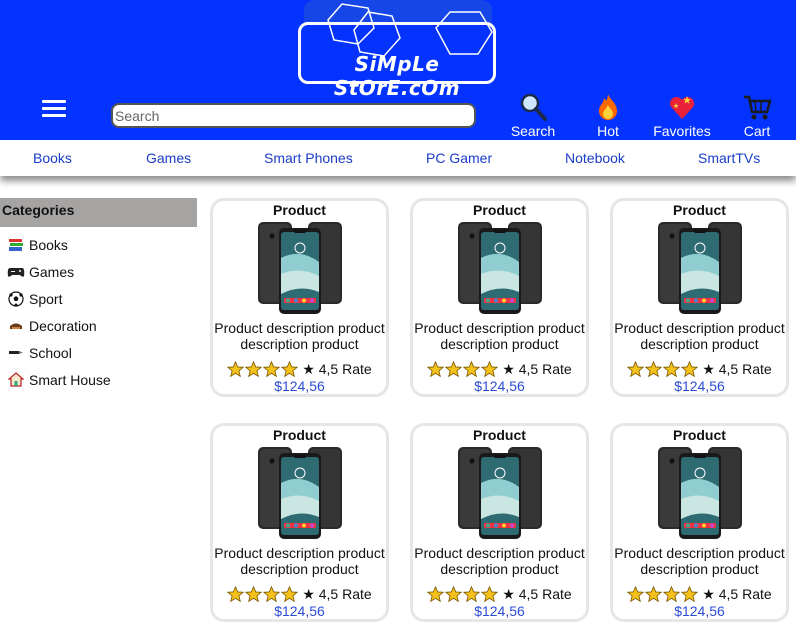  I want to click on sidebar-item-decoration: Decoration, so click(98, 325).